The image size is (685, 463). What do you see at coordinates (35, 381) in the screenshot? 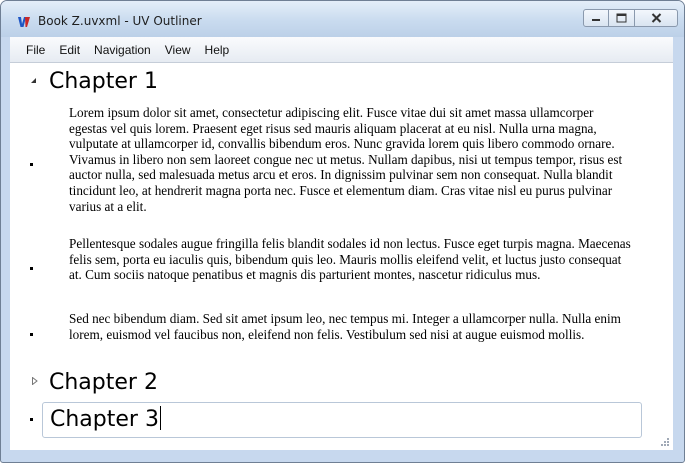
I see `expand-triangle-icon` at bounding box center [35, 381].